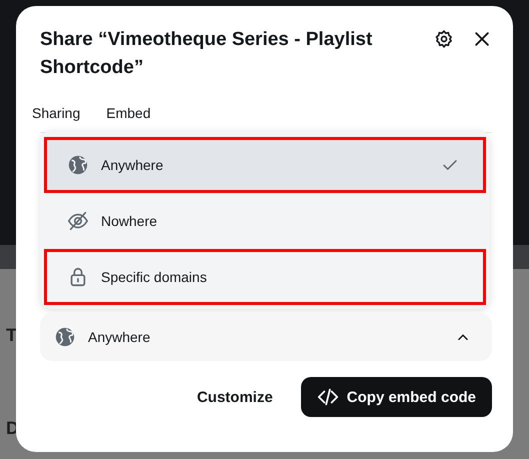 The image size is (529, 459). What do you see at coordinates (128, 113) in the screenshot?
I see `tab: Embed` at bounding box center [128, 113].